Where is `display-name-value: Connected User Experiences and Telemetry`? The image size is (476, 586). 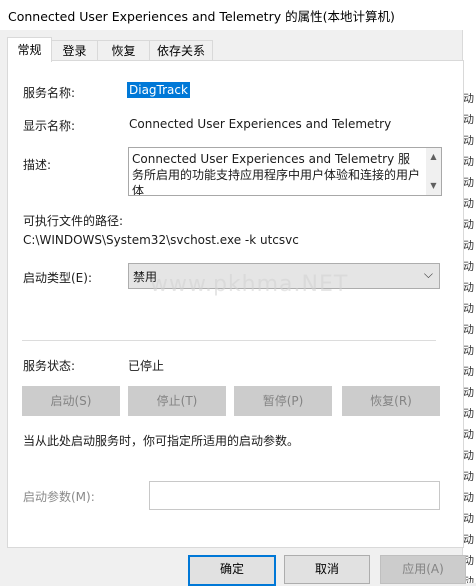 display-name-value: Connected User Experiences and Telemetry is located at coordinates (260, 124).